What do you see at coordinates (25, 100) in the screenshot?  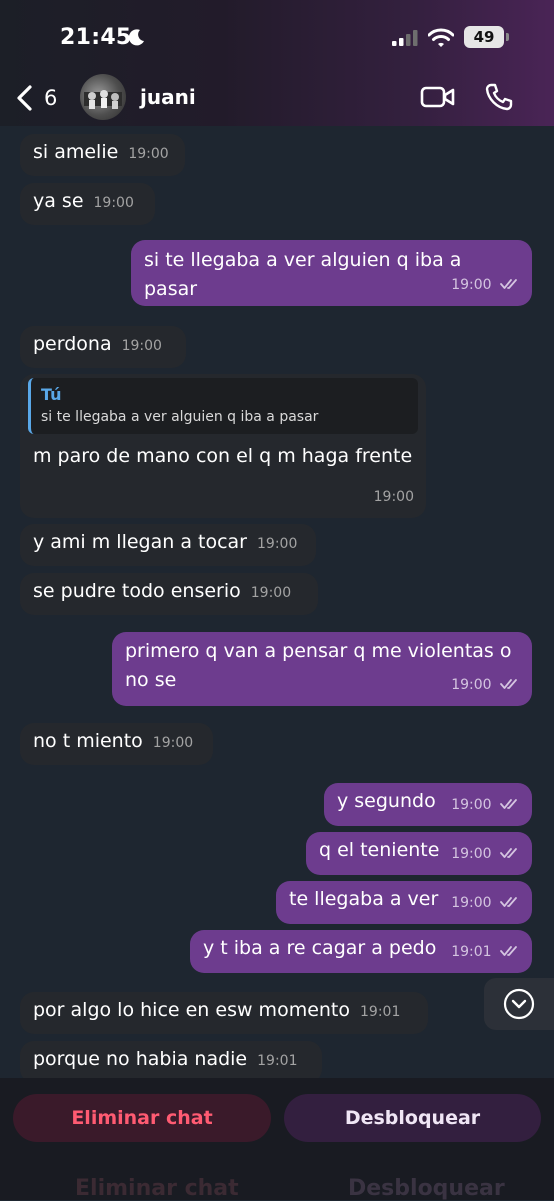 I see `back-chevron-icon` at bounding box center [25, 100].